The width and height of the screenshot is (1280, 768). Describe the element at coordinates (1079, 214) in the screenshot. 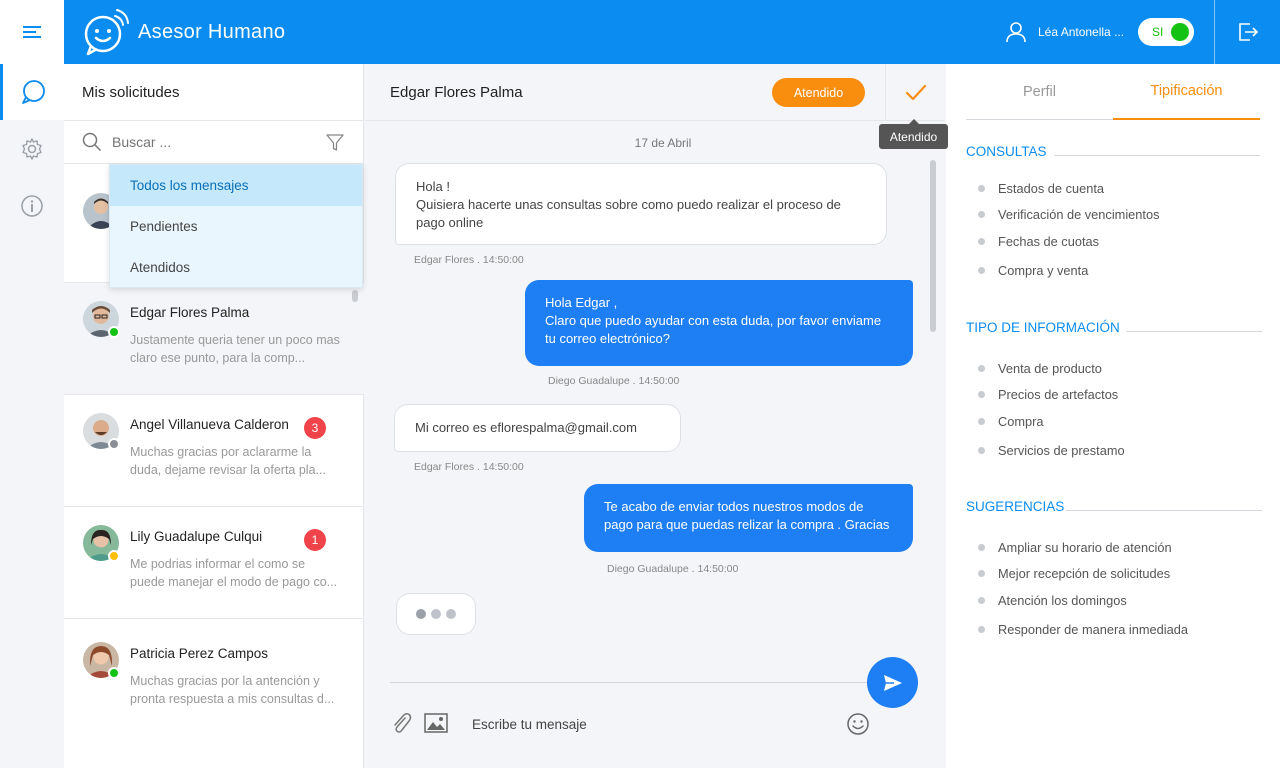

I see `option-label: Verificación de vencimientos` at that location.